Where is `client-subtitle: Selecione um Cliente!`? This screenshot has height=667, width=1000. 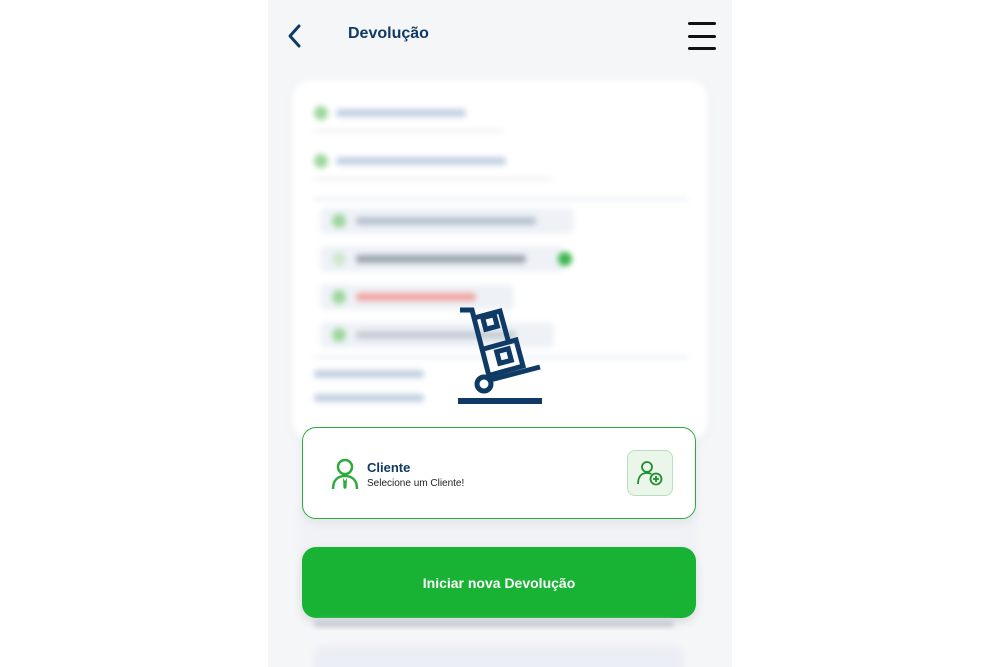 client-subtitle: Selecione um Cliente! is located at coordinates (416, 483).